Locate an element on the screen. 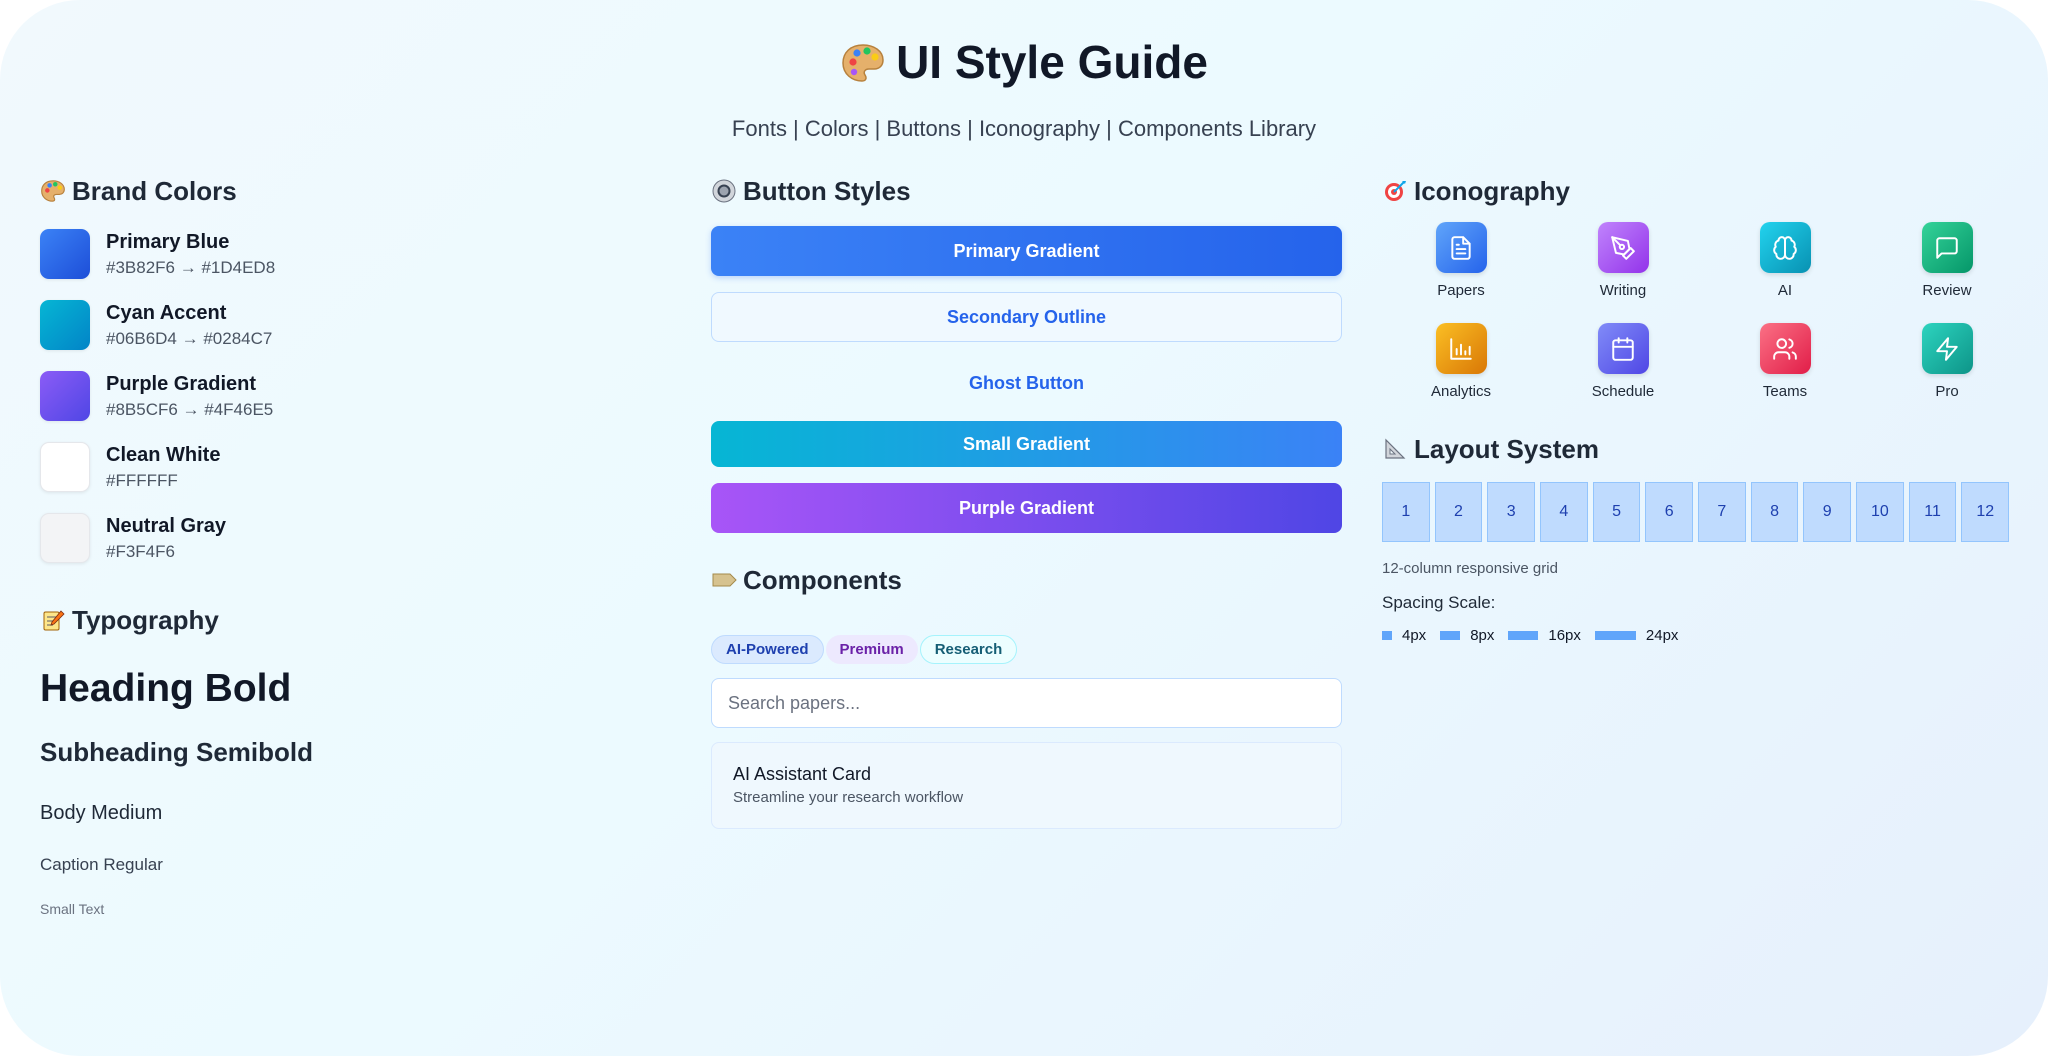 Image resolution: width=2048 pixels, height=1056 pixels. swatch-cyan-accent is located at coordinates (65, 324).